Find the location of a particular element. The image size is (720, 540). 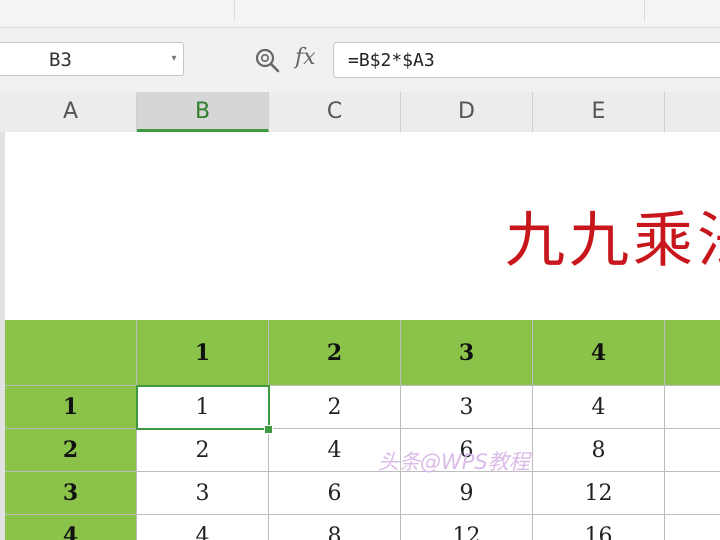

name-box-value: B3 is located at coordinates (60, 60).